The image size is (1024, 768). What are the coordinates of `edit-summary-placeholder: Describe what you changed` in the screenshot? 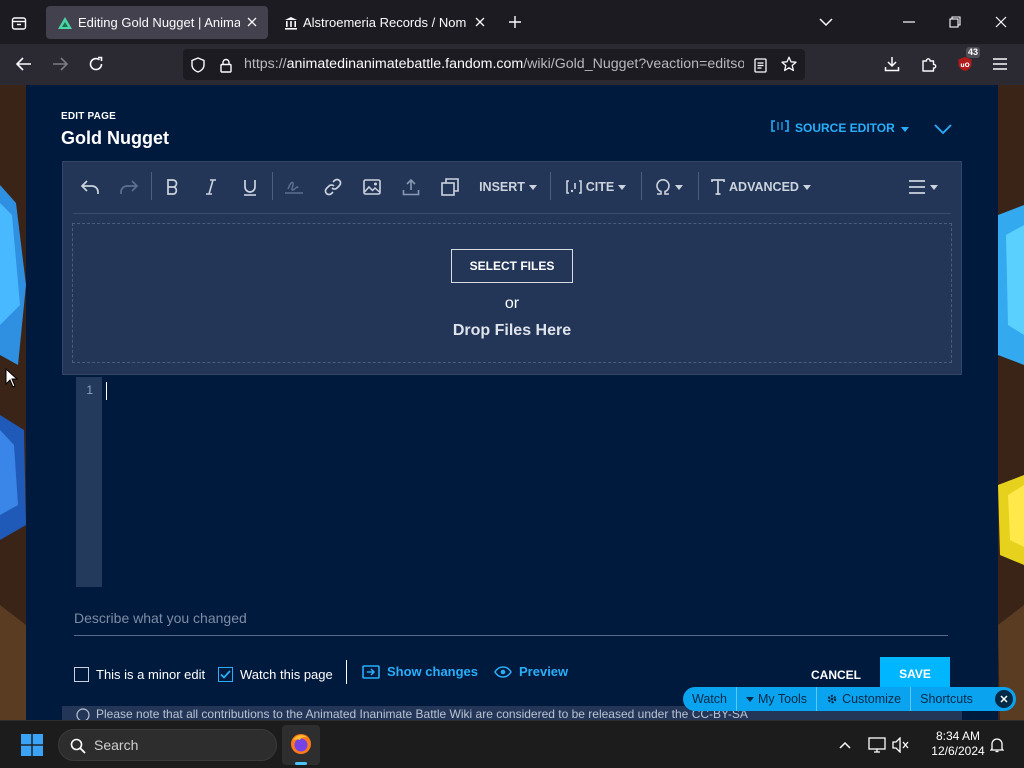 It's located at (160, 618).